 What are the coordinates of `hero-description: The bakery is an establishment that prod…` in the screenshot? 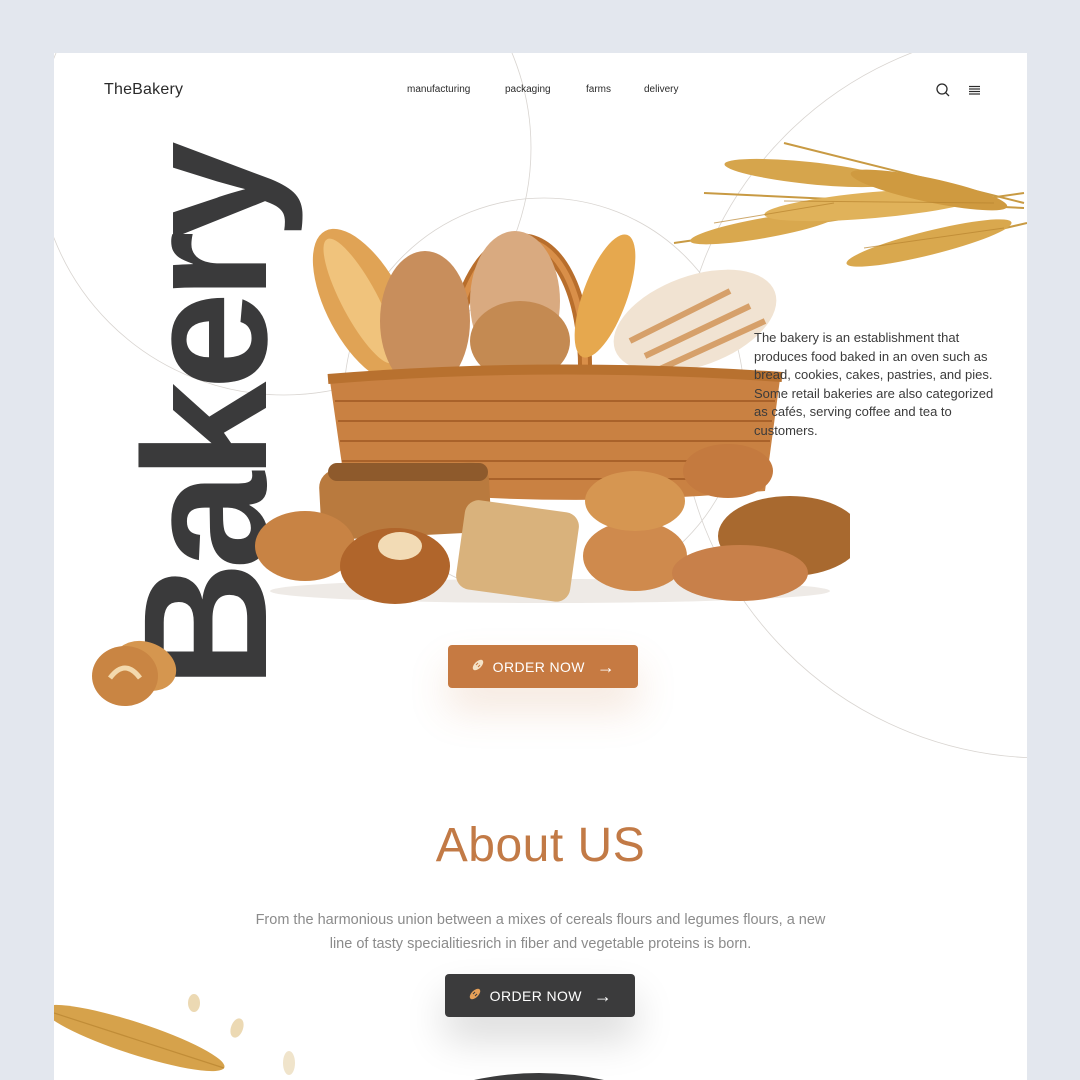 It's located at (874, 384).